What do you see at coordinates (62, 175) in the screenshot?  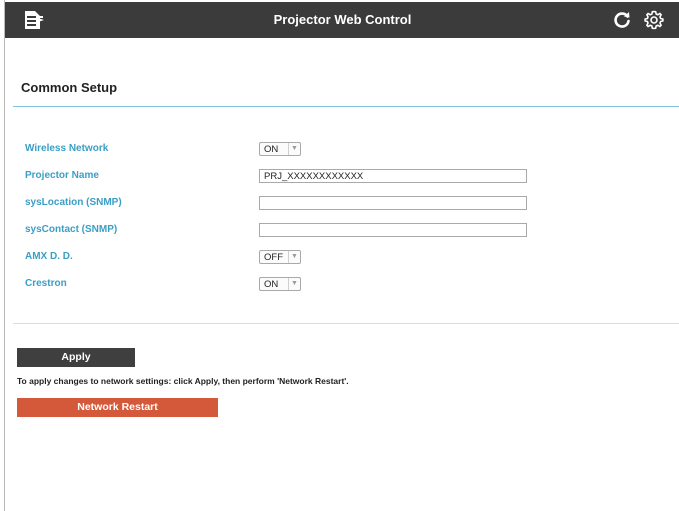 I see `projector-name-label: Projector Name` at bounding box center [62, 175].